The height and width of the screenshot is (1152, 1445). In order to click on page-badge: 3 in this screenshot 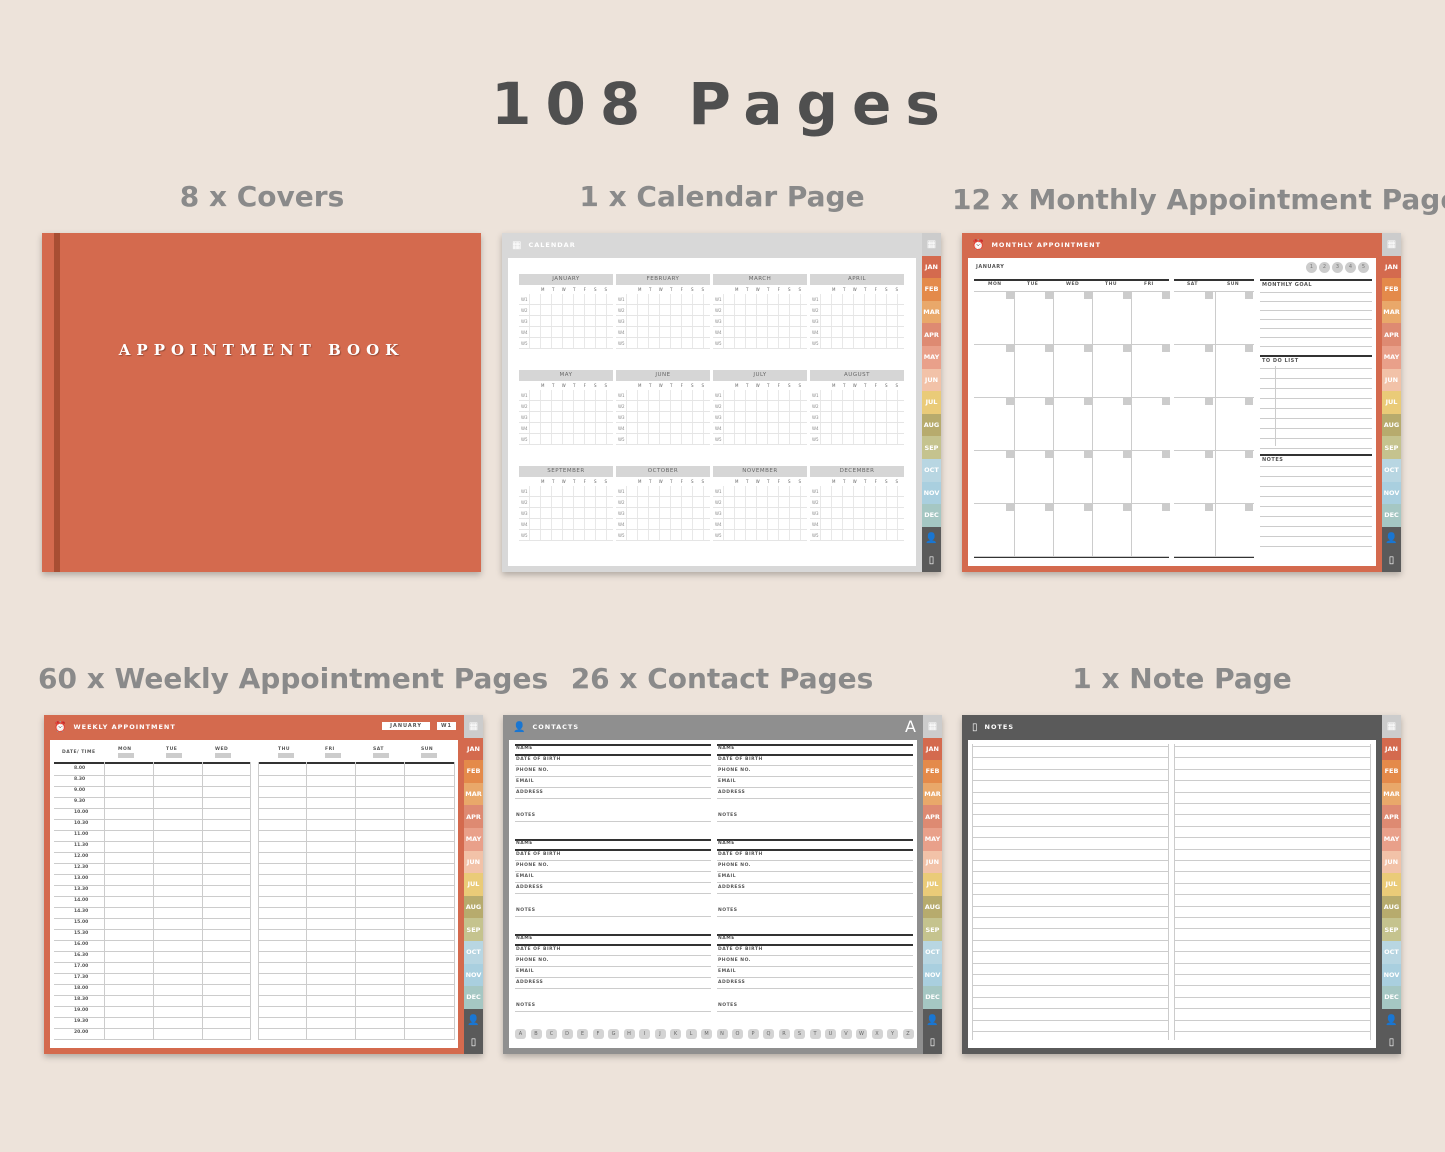, I will do `click(1337, 267)`.